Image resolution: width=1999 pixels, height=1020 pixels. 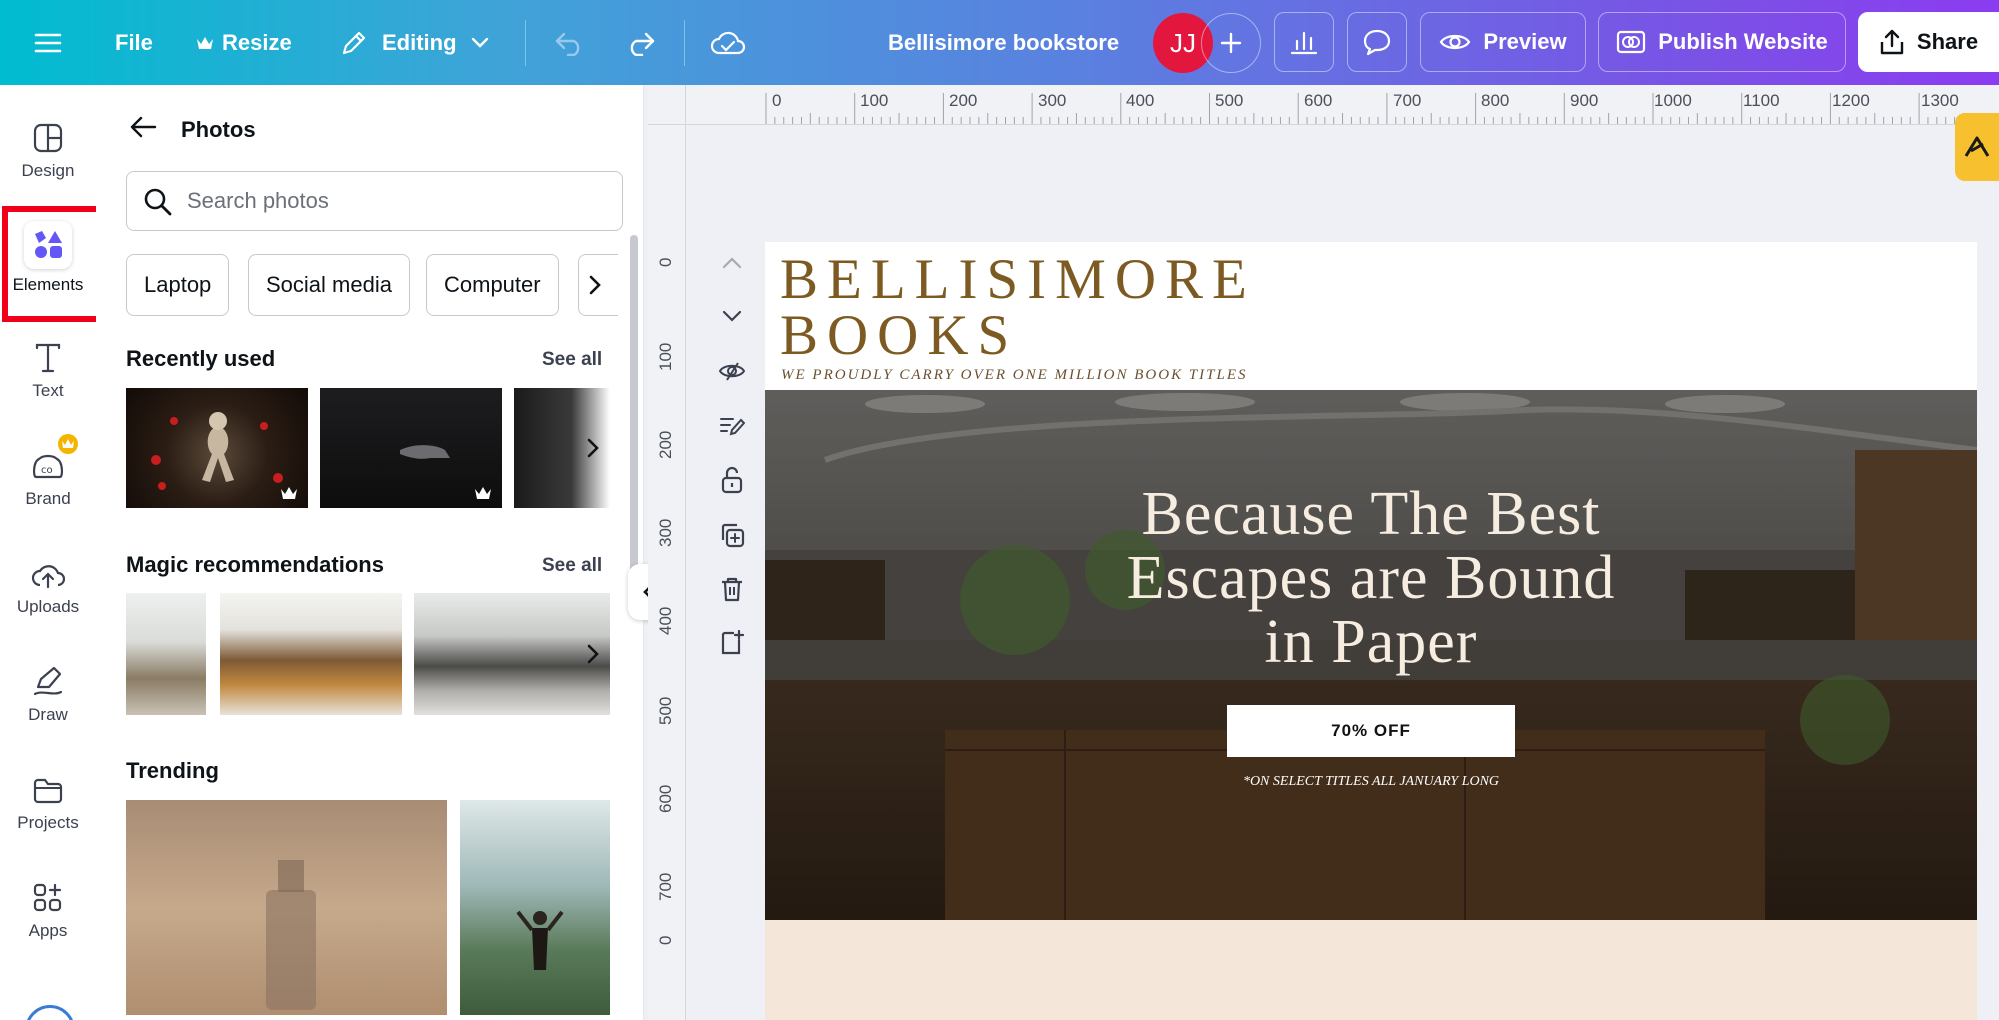 What do you see at coordinates (665, 262) in the screenshot?
I see `ruler-label: 0` at bounding box center [665, 262].